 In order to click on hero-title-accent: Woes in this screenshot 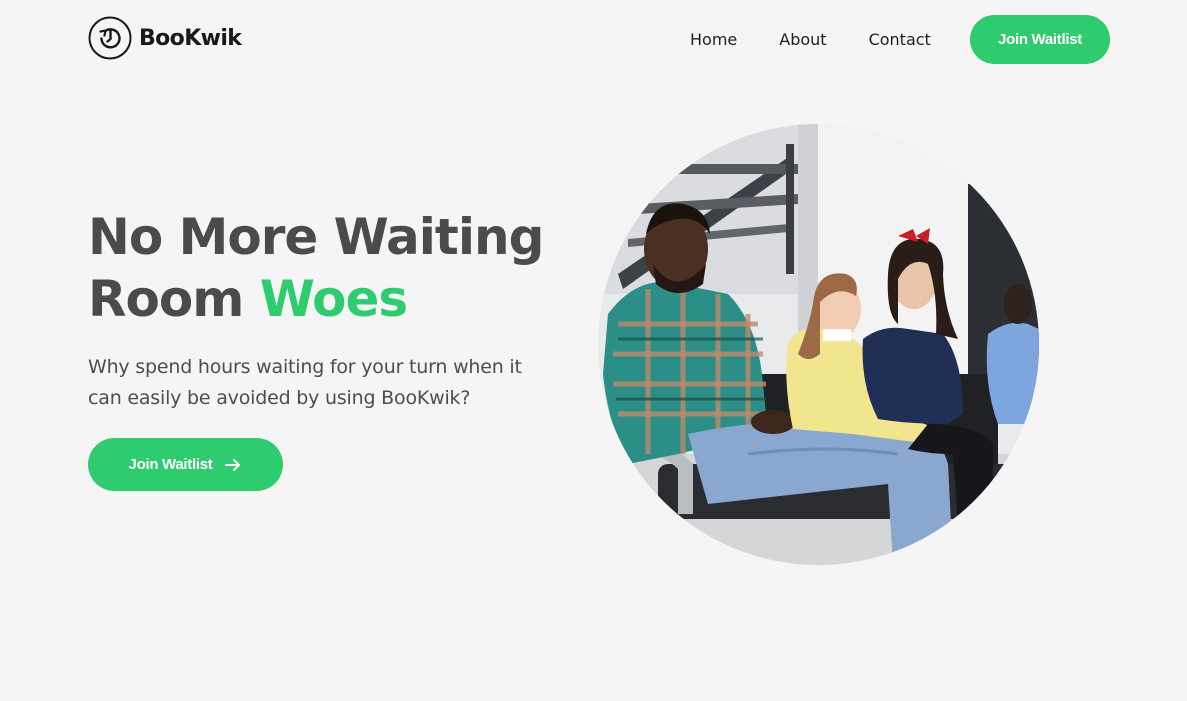, I will do `click(333, 299)`.